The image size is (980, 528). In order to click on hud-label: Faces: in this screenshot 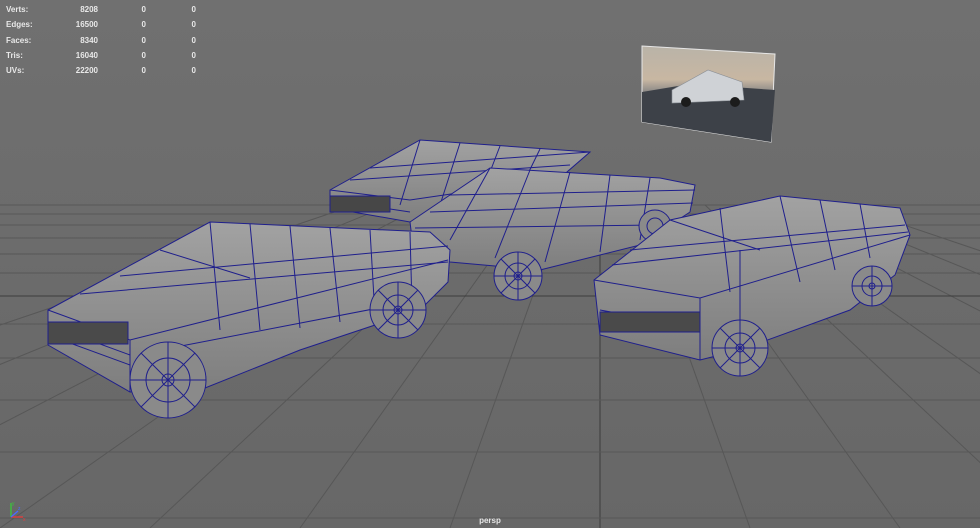, I will do `click(19, 40)`.